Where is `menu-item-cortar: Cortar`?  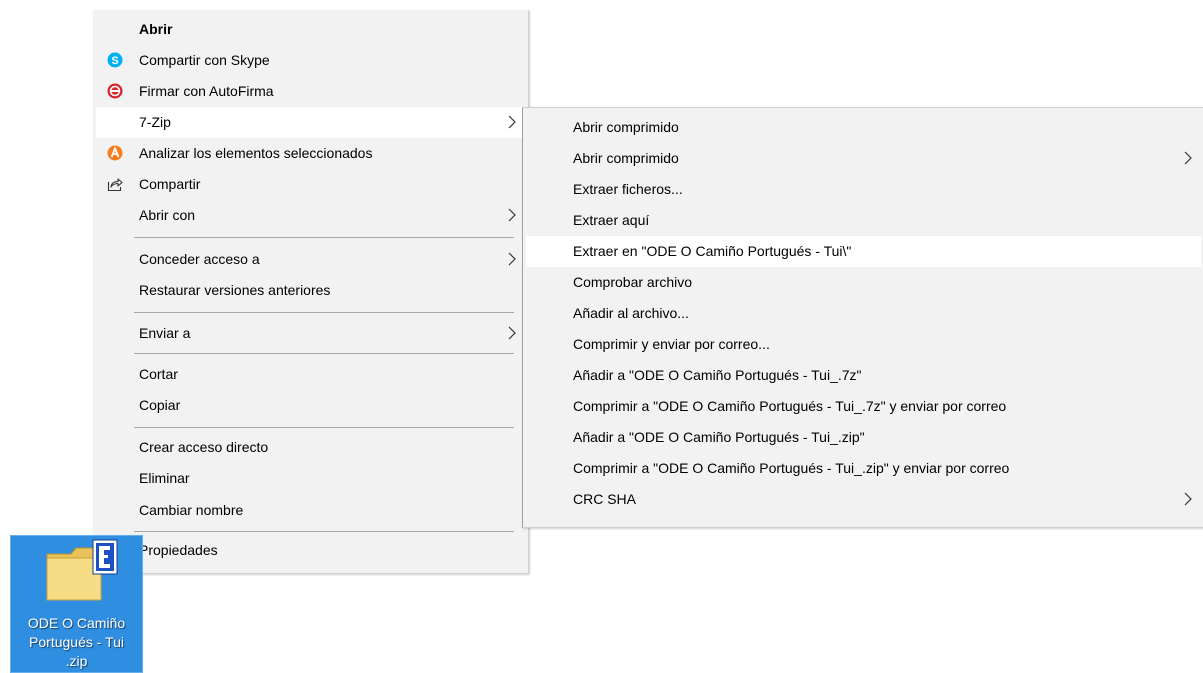 menu-item-cortar: Cortar is located at coordinates (310, 374).